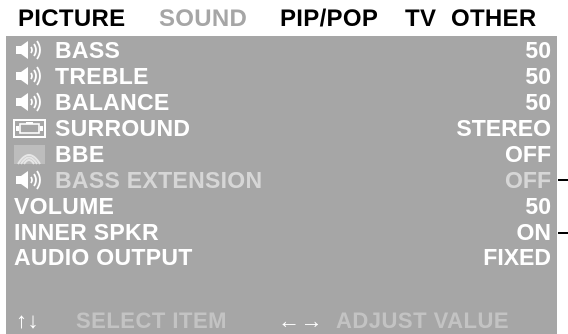 The height and width of the screenshot is (334, 568). Describe the element at coordinates (538, 50) in the screenshot. I see `bass-value: 50` at that location.